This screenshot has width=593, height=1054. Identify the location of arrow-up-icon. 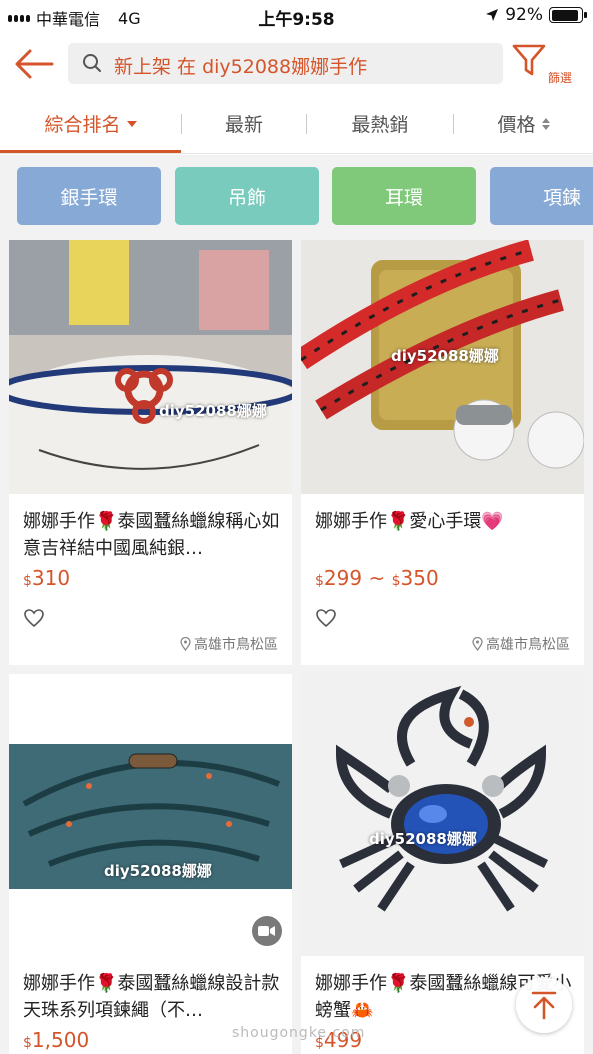
(544, 1005).